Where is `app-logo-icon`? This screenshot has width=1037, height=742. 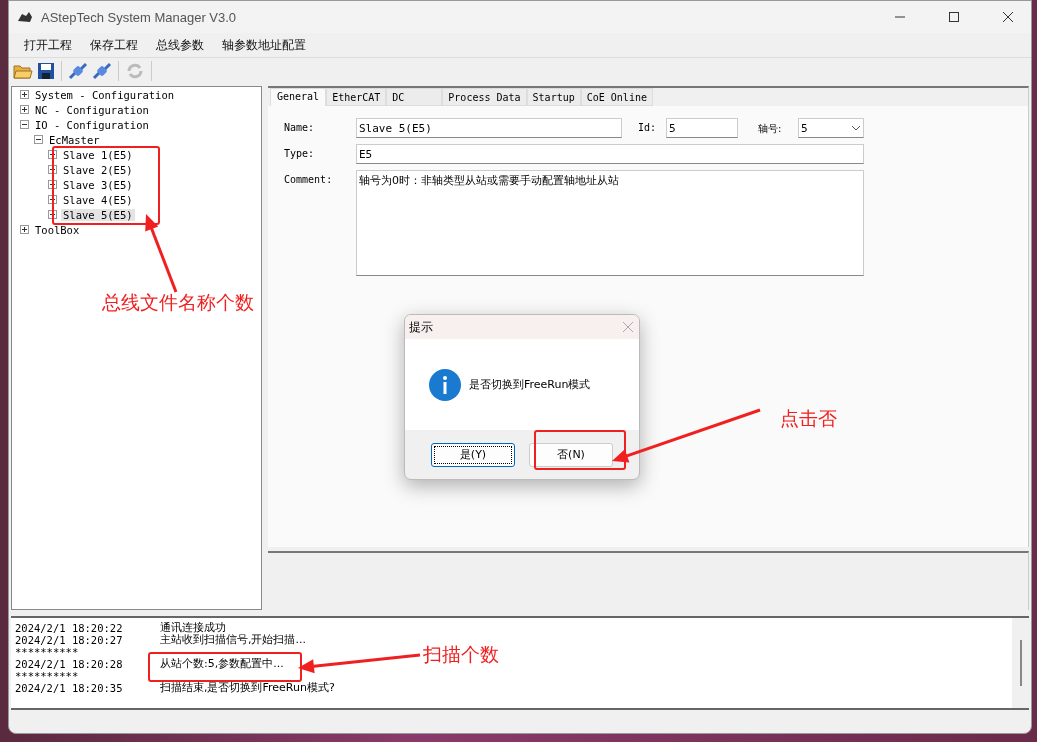 app-logo-icon is located at coordinates (25, 17).